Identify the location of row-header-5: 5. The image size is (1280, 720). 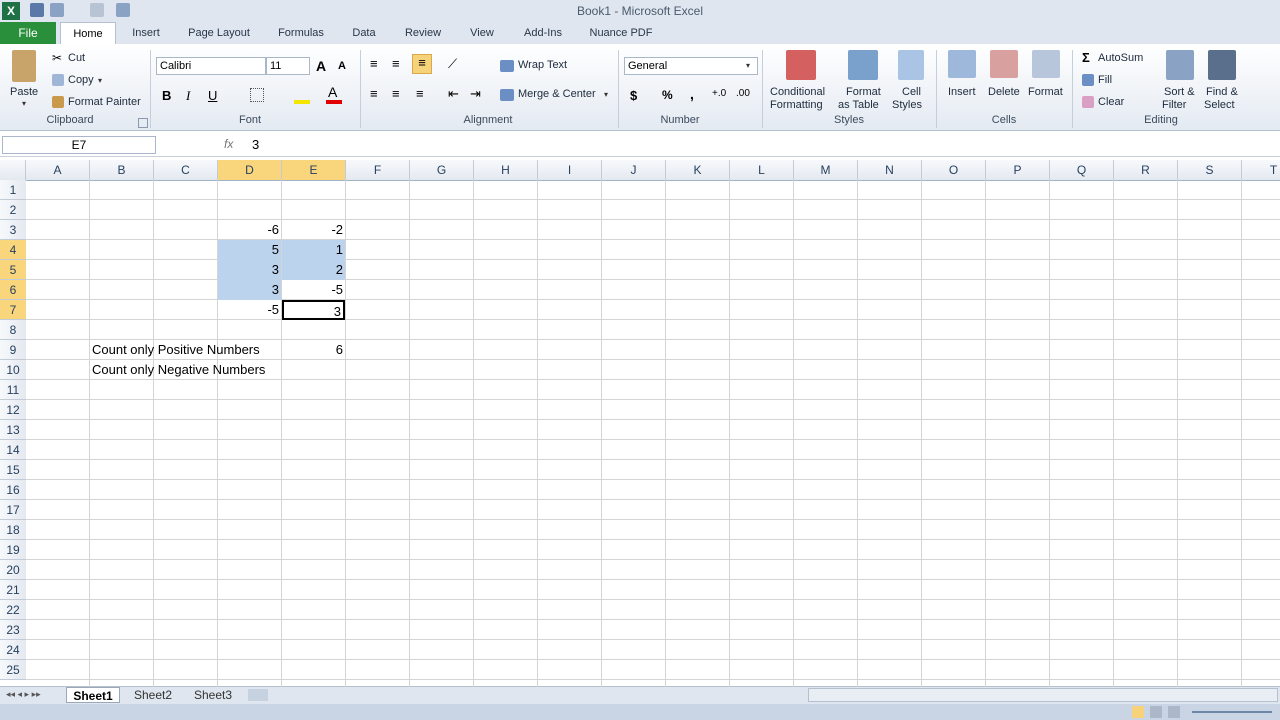
(13, 270).